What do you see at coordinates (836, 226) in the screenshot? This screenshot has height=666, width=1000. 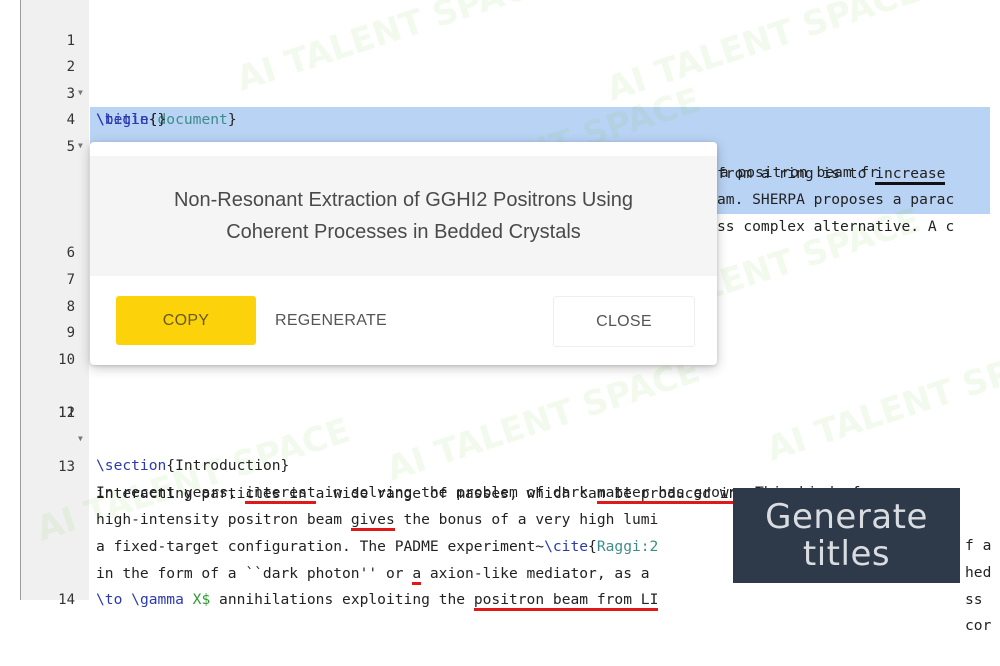 I see `text: ss complex alternative. A c` at bounding box center [836, 226].